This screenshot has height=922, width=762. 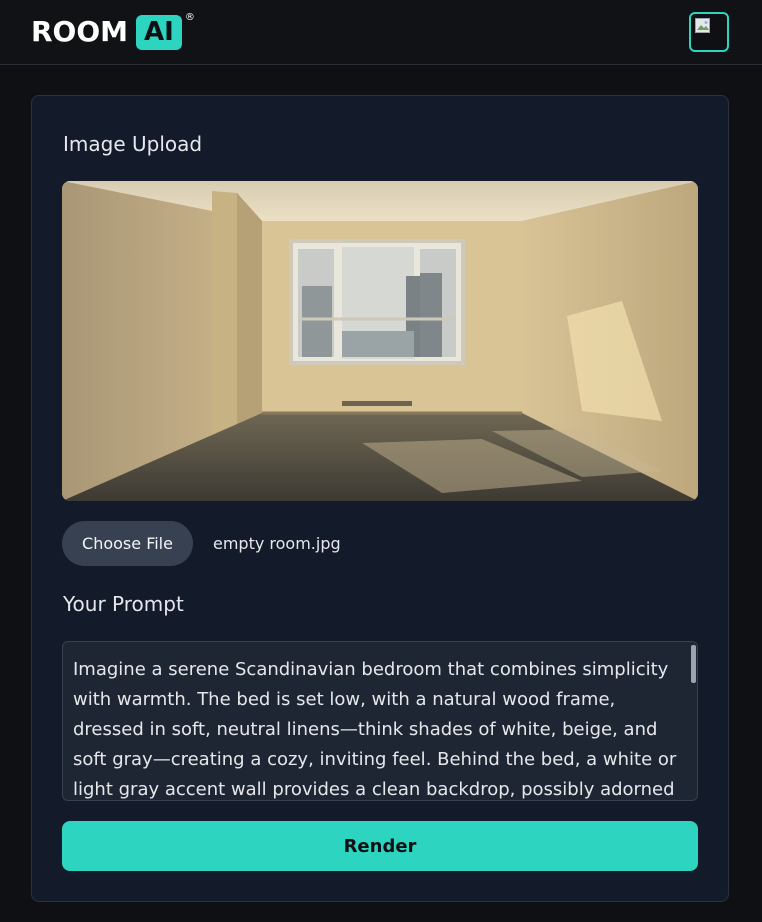 What do you see at coordinates (277, 543) in the screenshot?
I see `selected-file-name: empty room.jpg` at bounding box center [277, 543].